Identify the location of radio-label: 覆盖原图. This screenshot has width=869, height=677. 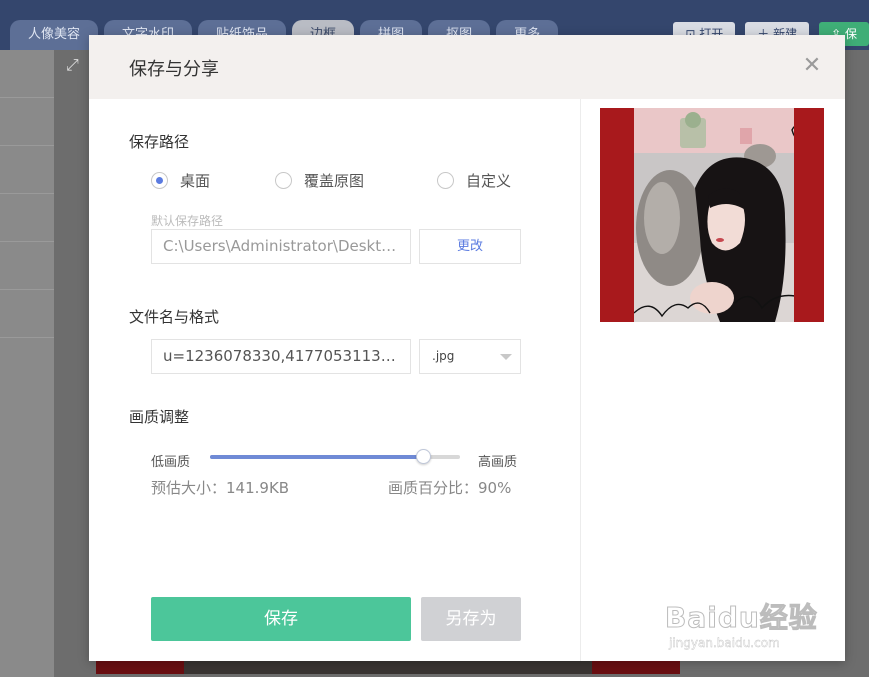
(334, 181).